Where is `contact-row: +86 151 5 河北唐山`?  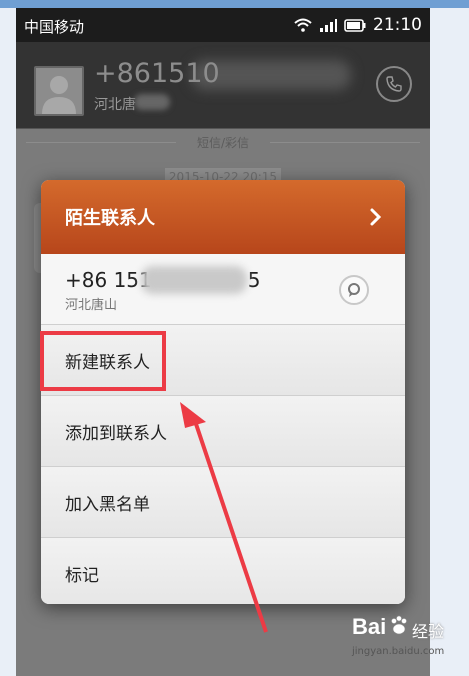
contact-row: +86 151 5 河北唐山 is located at coordinates (223, 289).